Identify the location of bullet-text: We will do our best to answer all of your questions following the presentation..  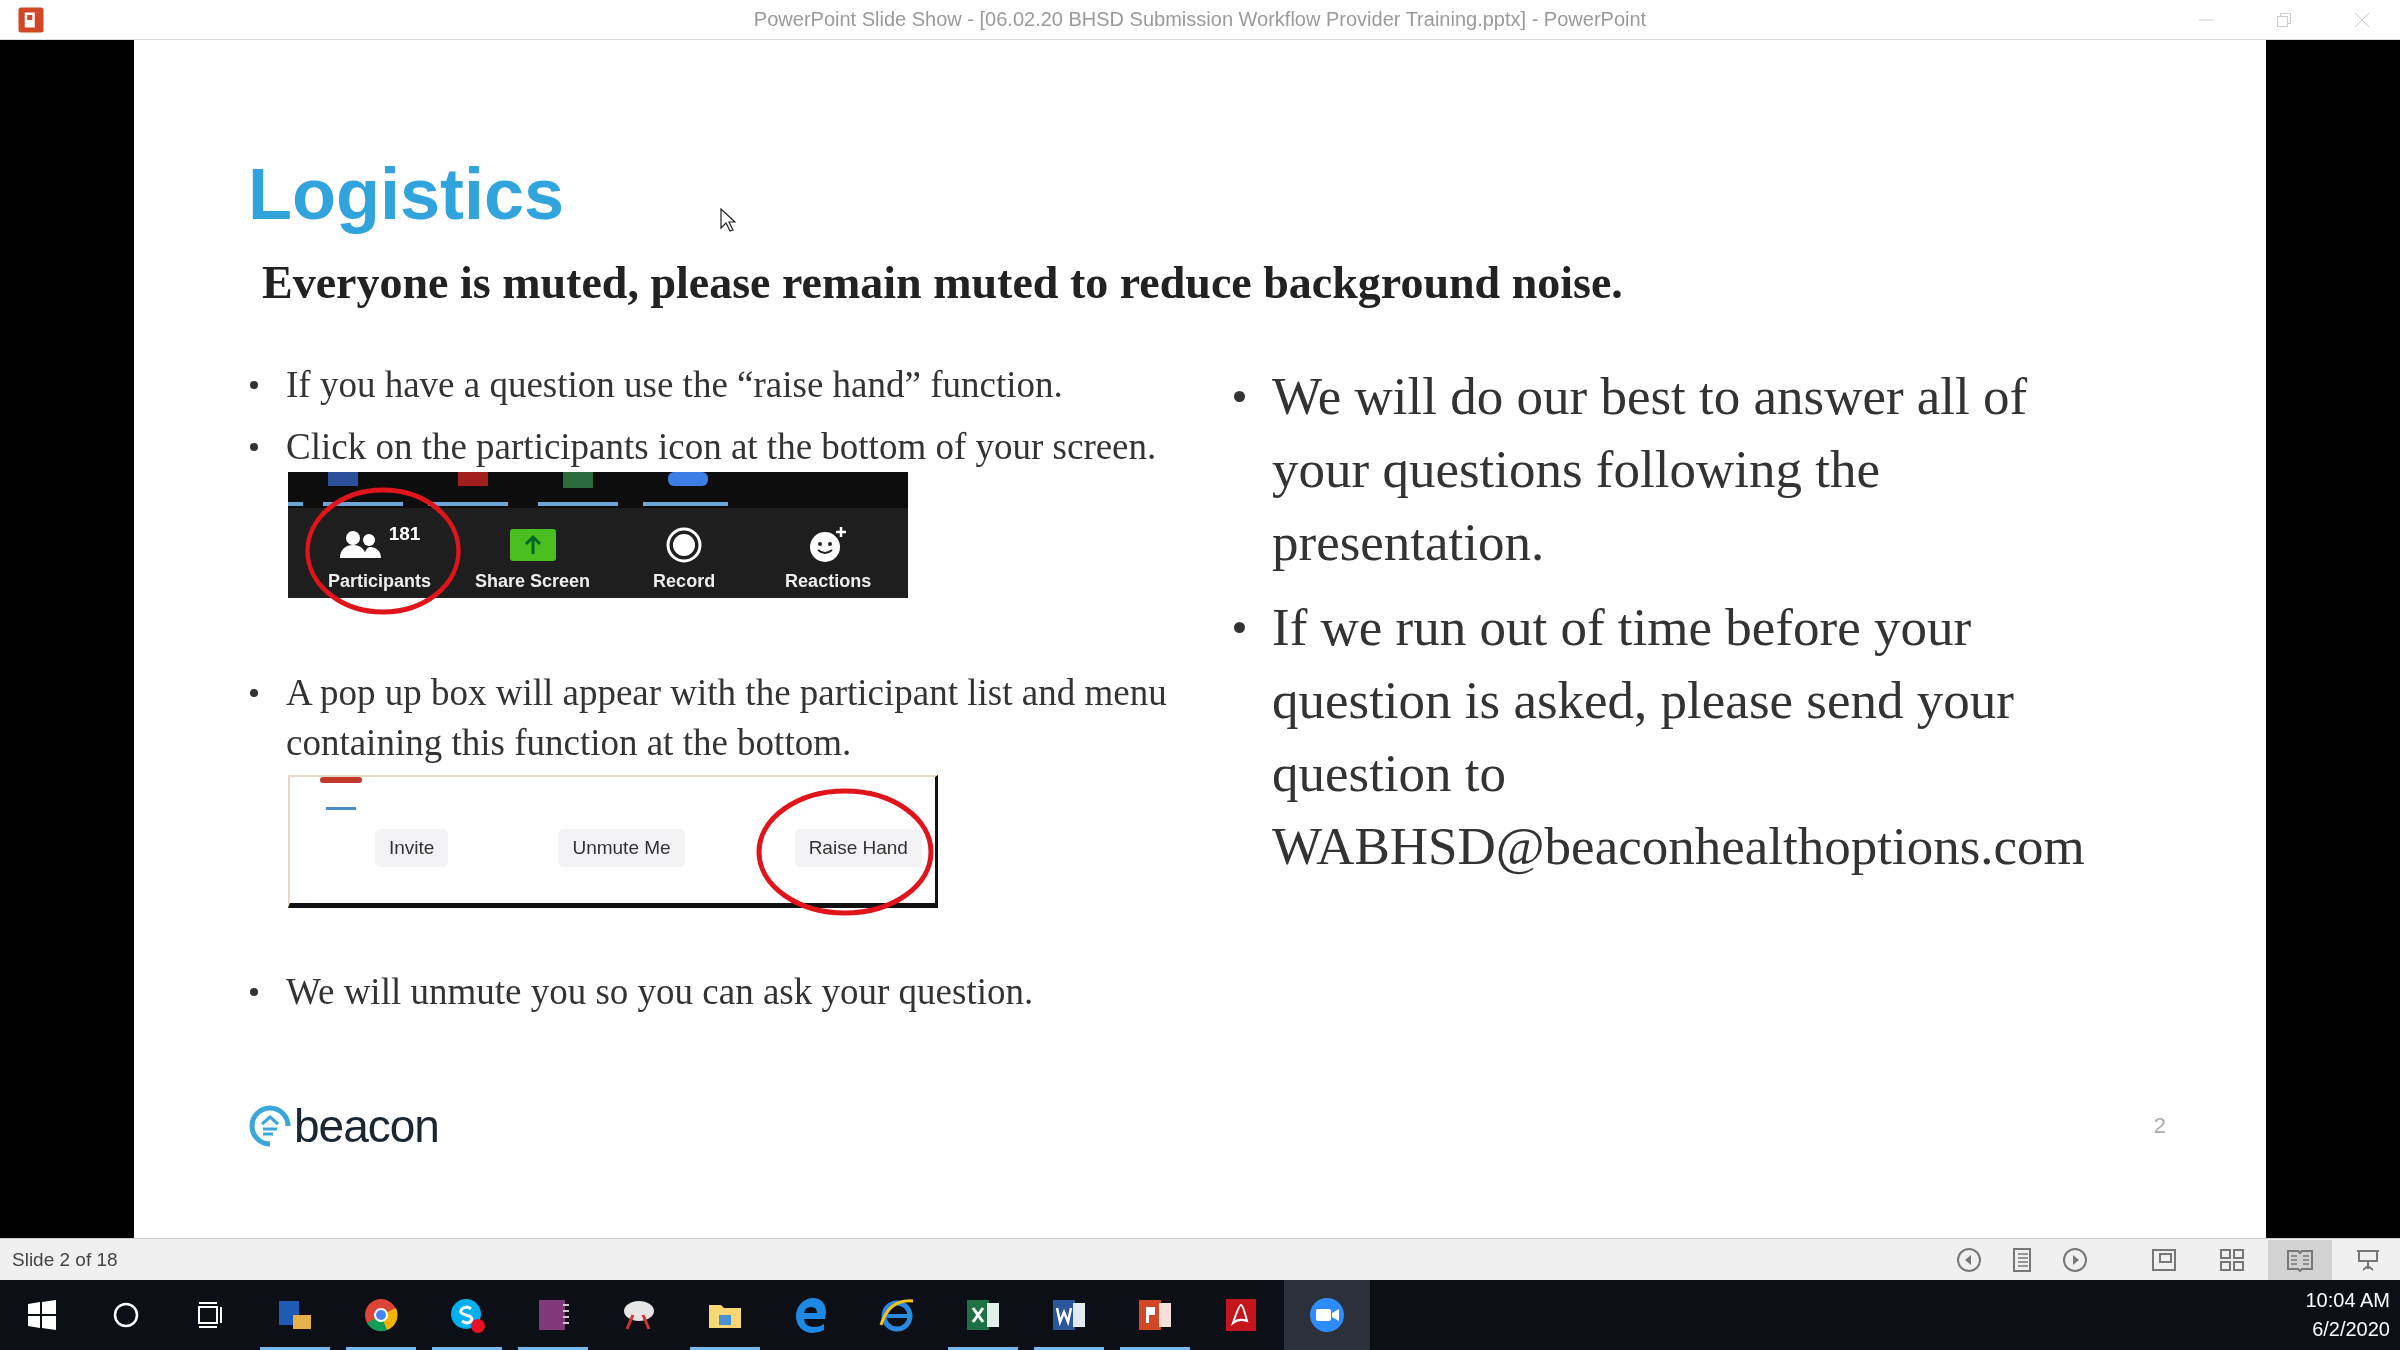
(1650, 470).